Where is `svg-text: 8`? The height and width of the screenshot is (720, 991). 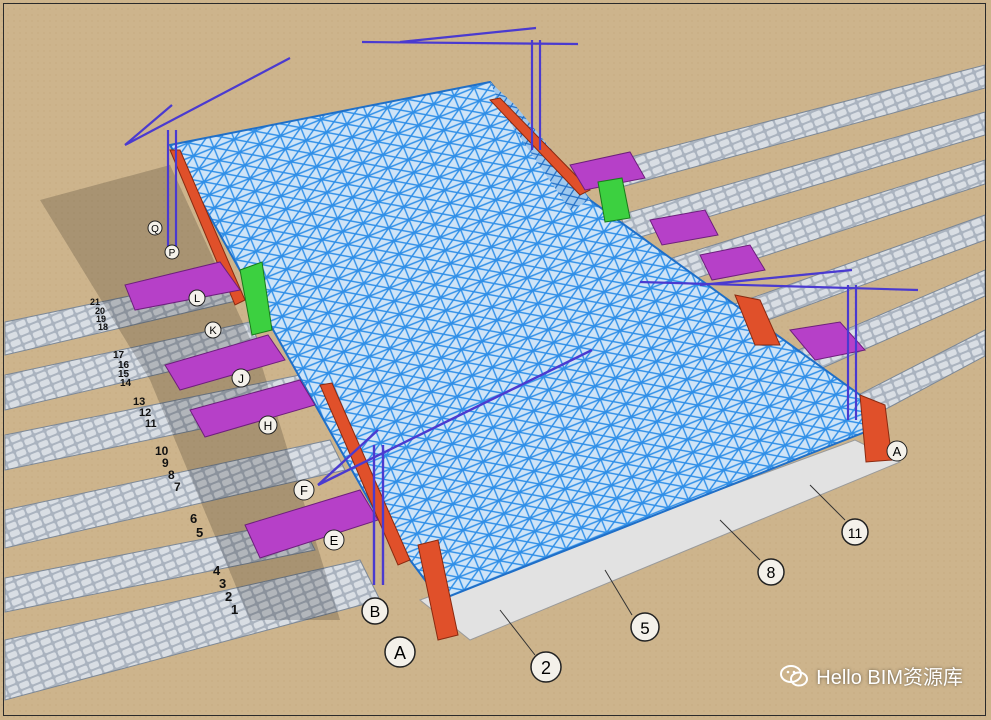
svg-text: 8 is located at coordinates (771, 573).